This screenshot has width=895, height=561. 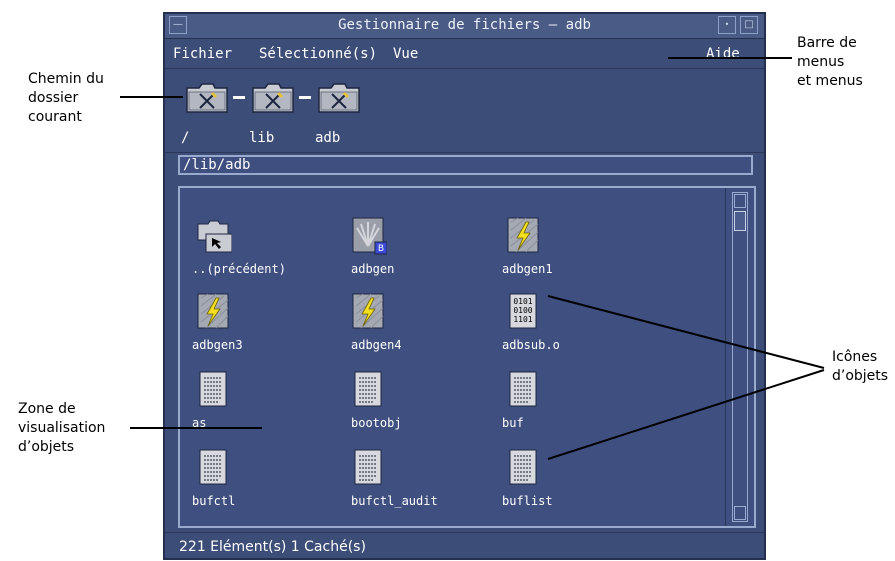 I want to click on object-item: bufctl, so click(x=262, y=483).